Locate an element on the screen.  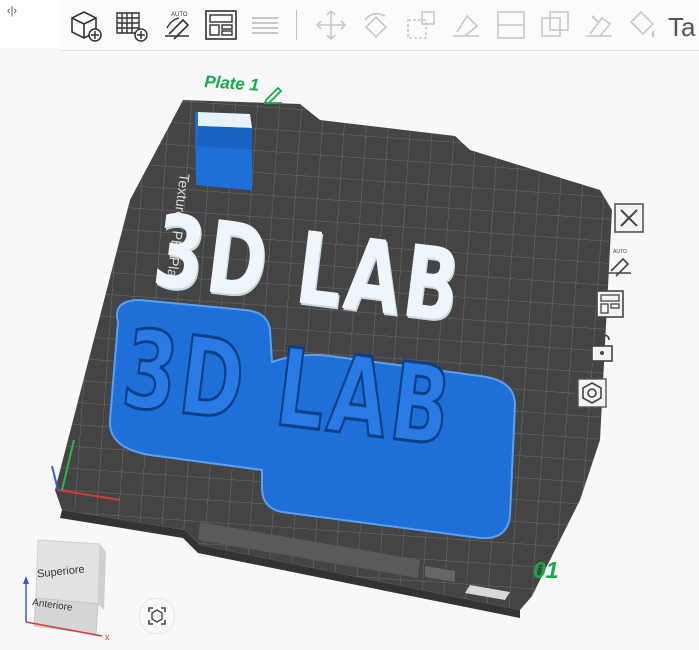
close-plate-button is located at coordinates (629, 218).